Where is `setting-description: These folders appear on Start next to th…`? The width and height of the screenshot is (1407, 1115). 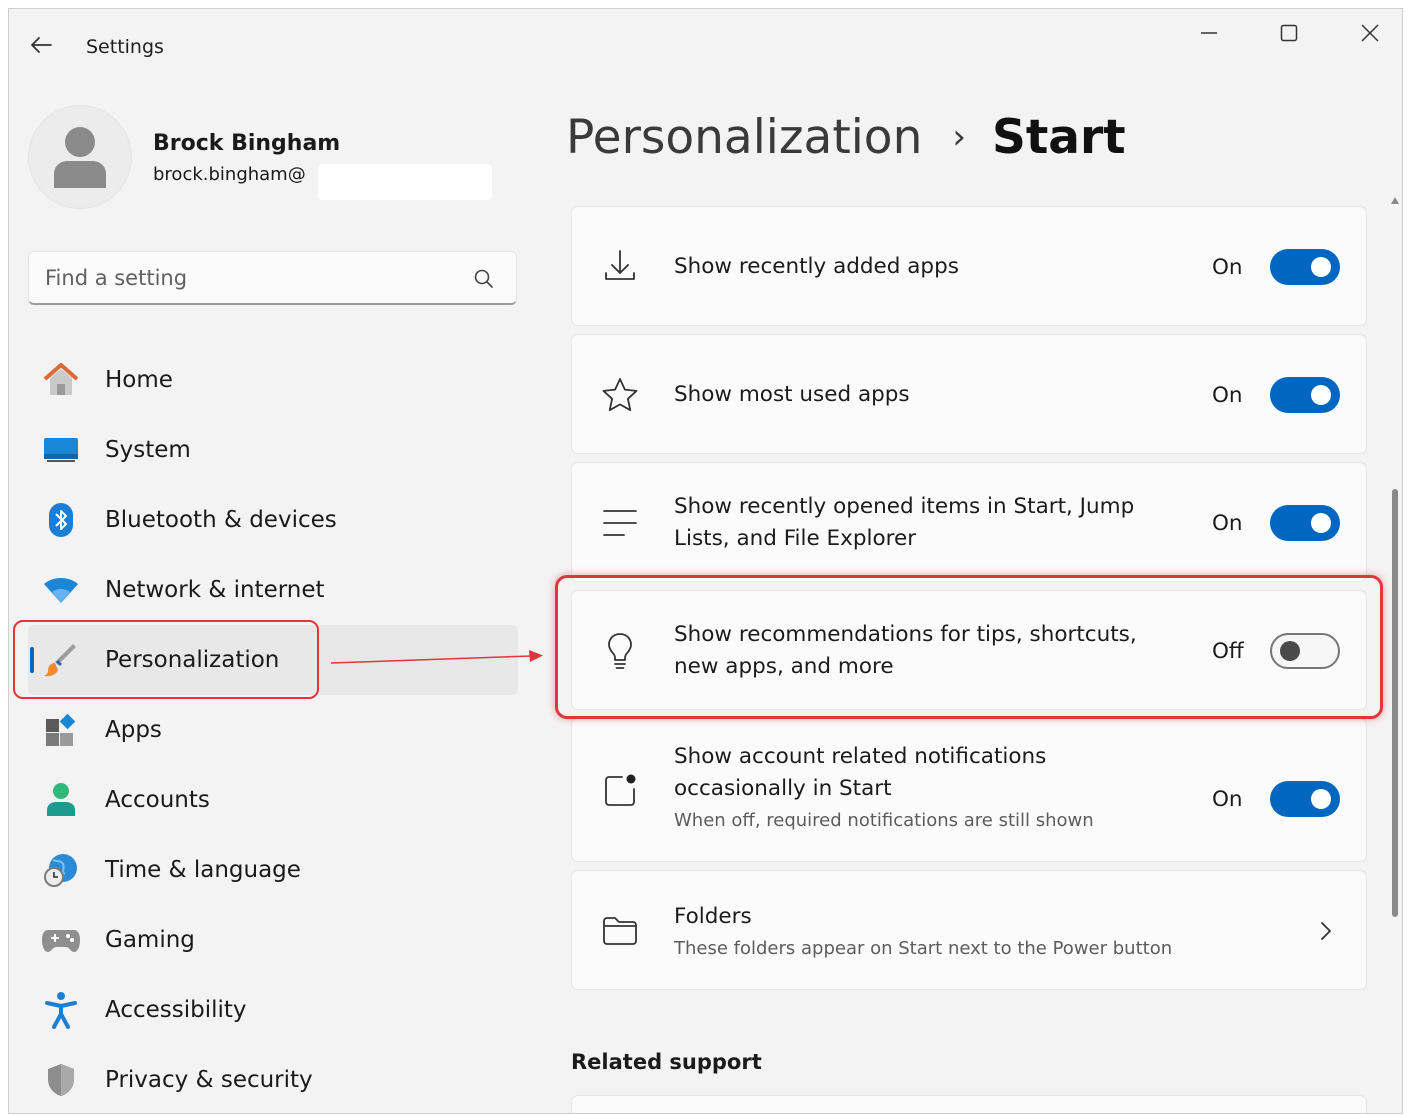 setting-description: These folders appear on Start next to th… is located at coordinates (923, 948).